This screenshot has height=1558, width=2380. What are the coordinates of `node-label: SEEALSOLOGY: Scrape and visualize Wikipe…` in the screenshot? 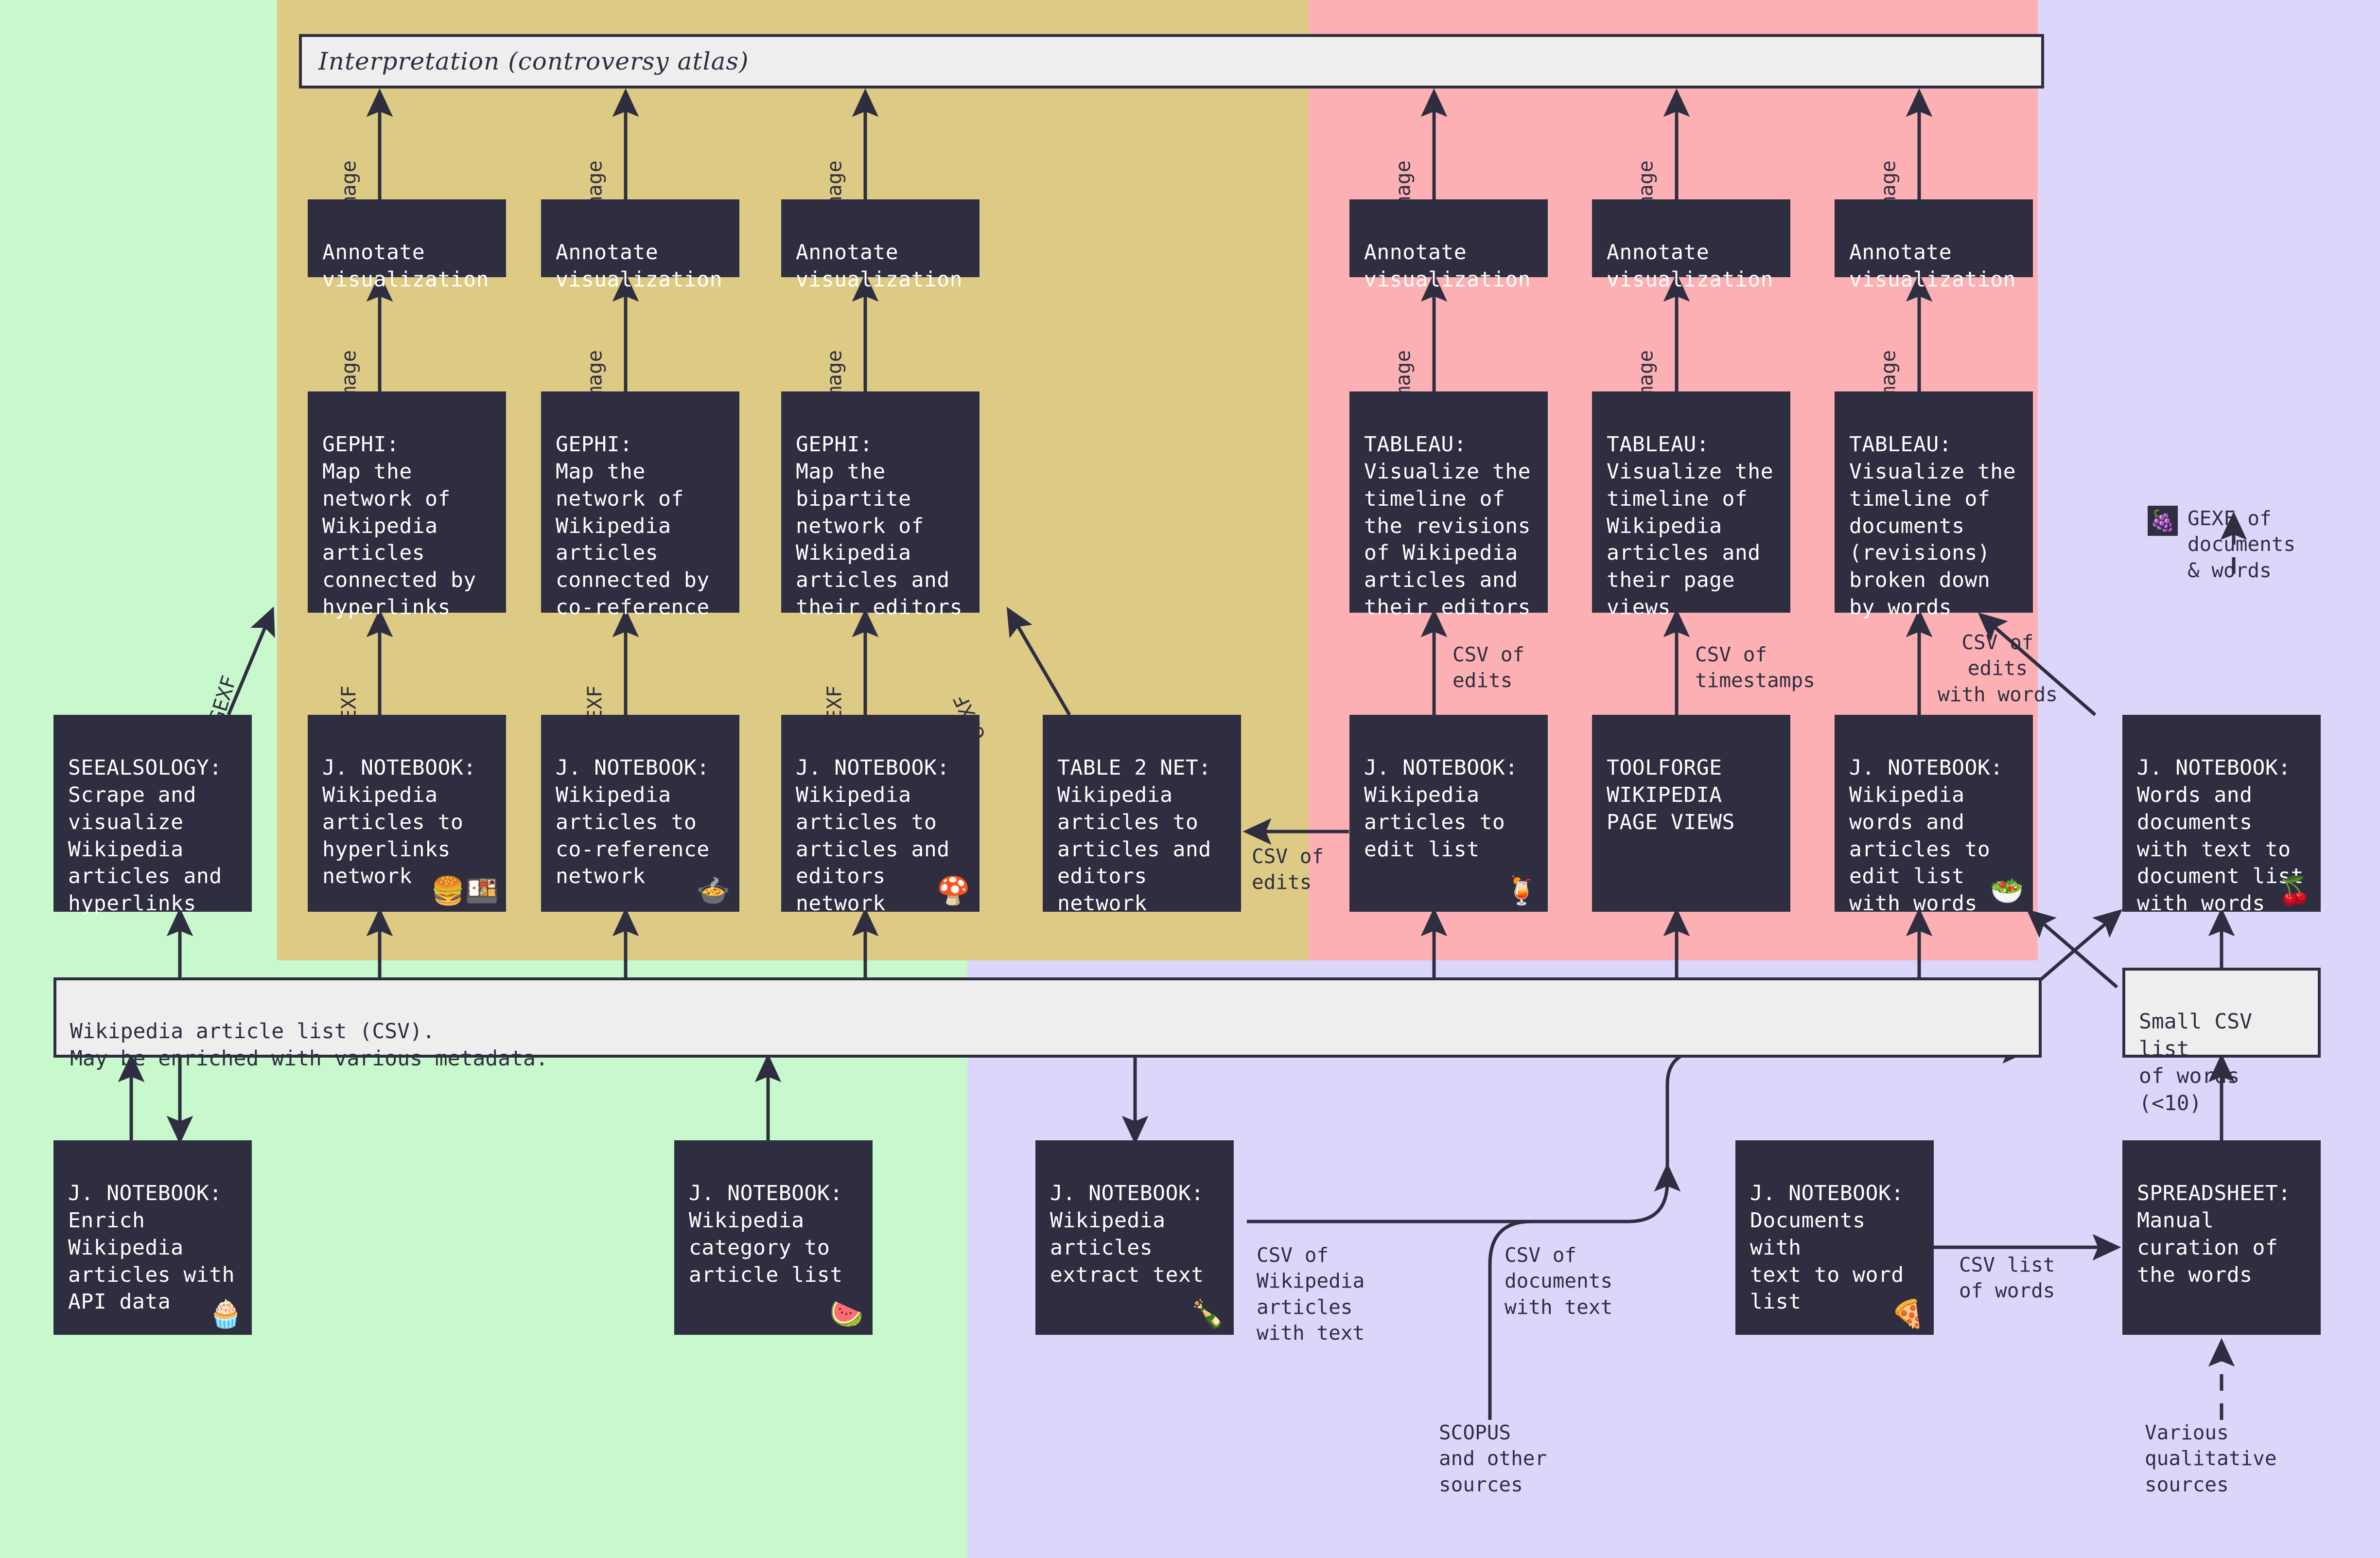 It's located at (145, 835).